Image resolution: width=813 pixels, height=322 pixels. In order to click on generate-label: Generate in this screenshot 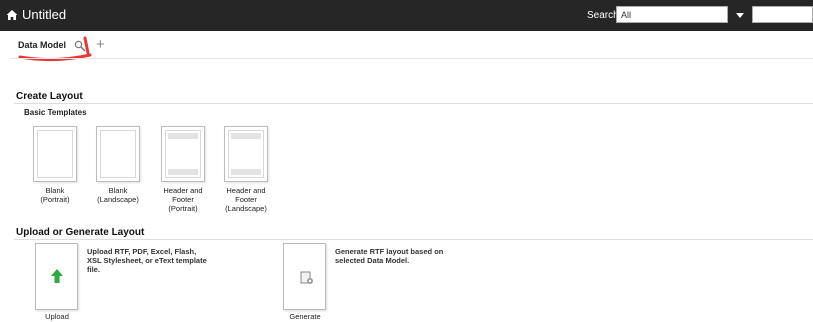, I will do `click(305, 316)`.